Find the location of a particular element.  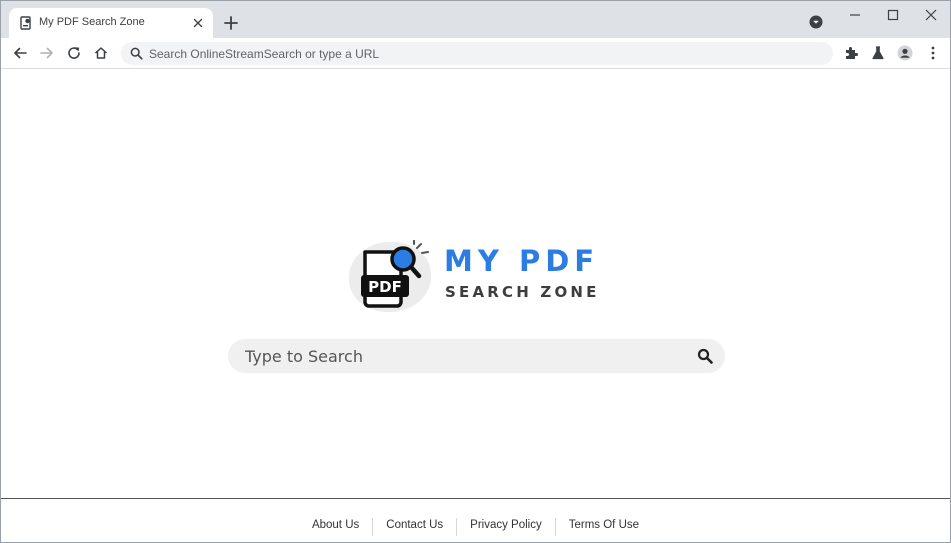

minimize-icon is located at coordinates (855, 15).